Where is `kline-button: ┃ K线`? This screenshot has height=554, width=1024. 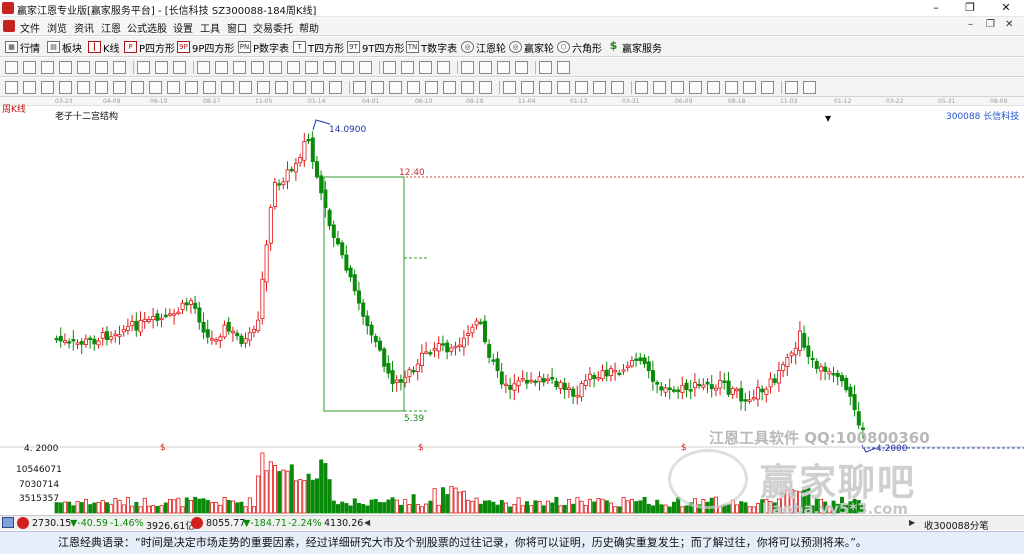 kline-button: ┃ K线 is located at coordinates (104, 47).